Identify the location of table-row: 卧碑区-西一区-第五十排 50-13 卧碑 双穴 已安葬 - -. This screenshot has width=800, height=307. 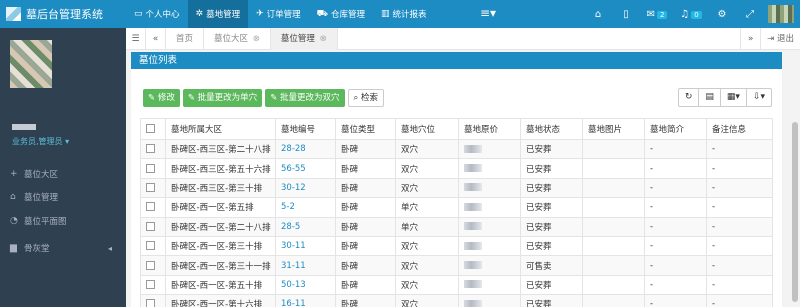
(456, 285).